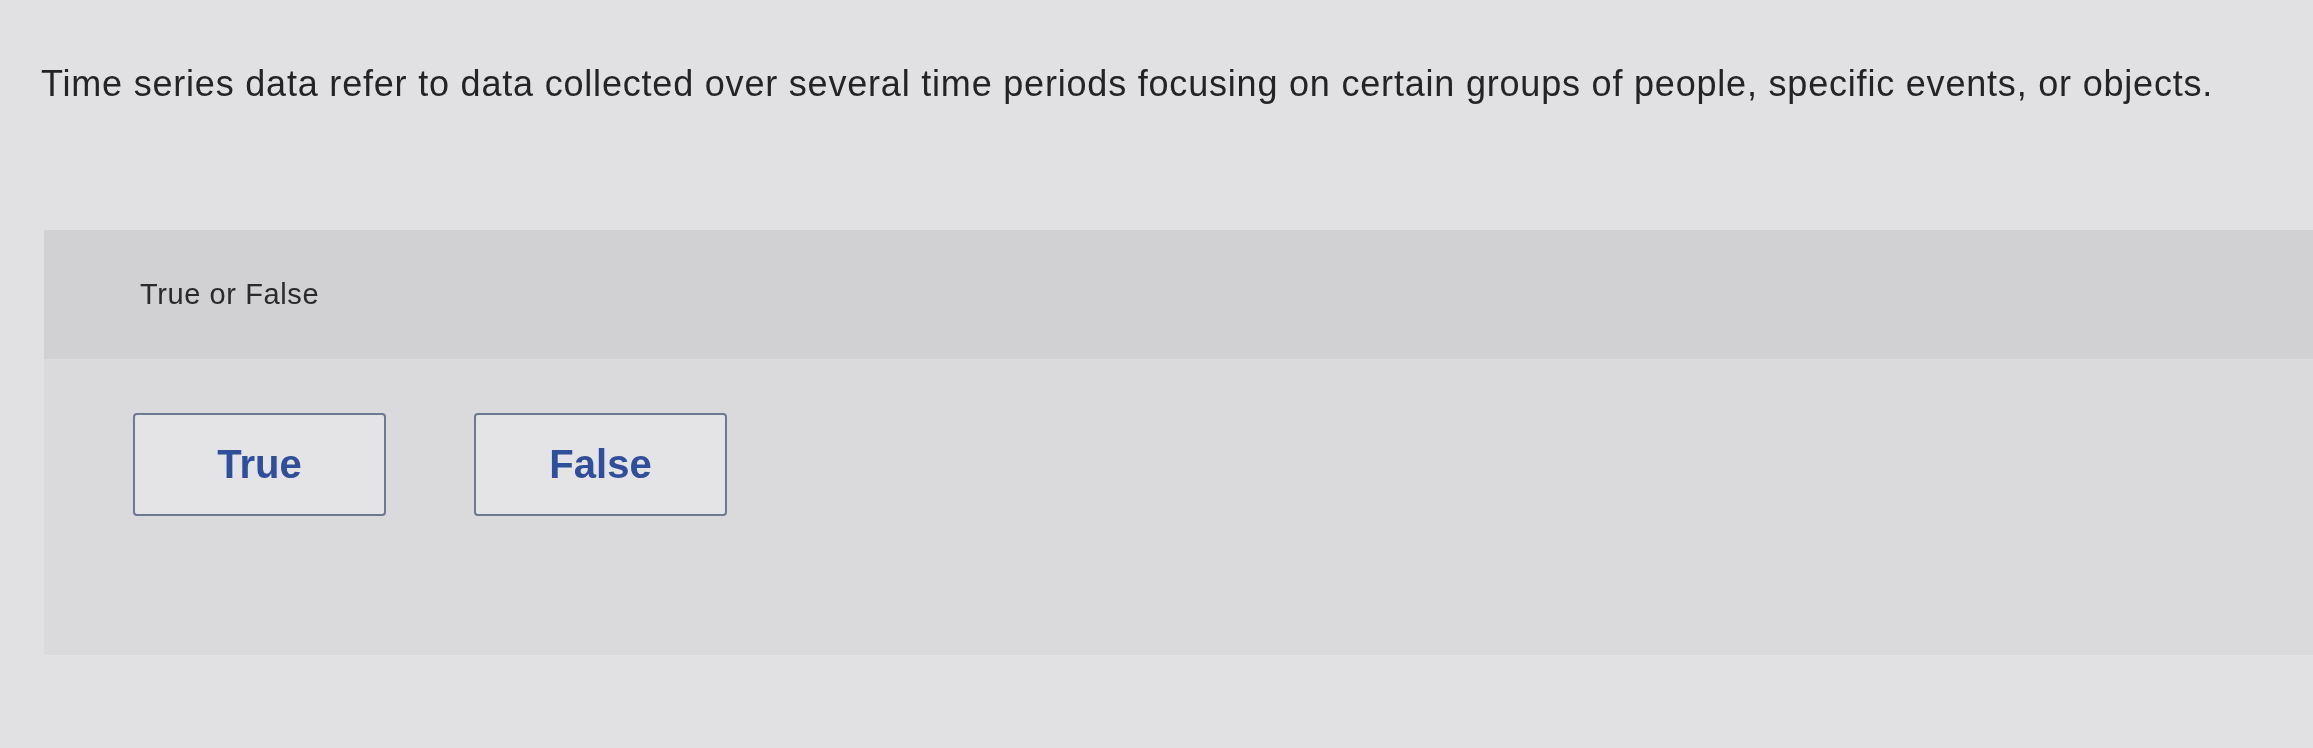 This screenshot has height=748, width=2313. Describe the element at coordinates (259, 464) in the screenshot. I see `answer-option-button: True` at that location.